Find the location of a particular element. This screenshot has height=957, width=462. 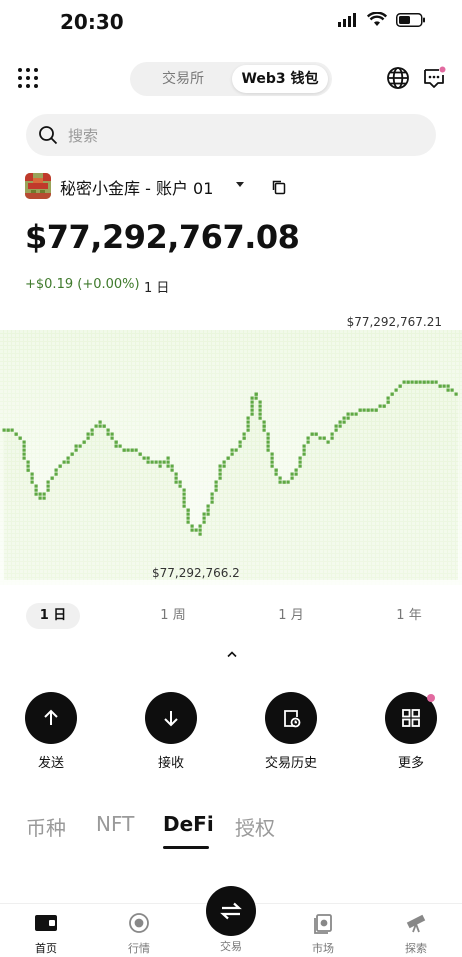

tab-exchange: 交易所 is located at coordinates (183, 79).